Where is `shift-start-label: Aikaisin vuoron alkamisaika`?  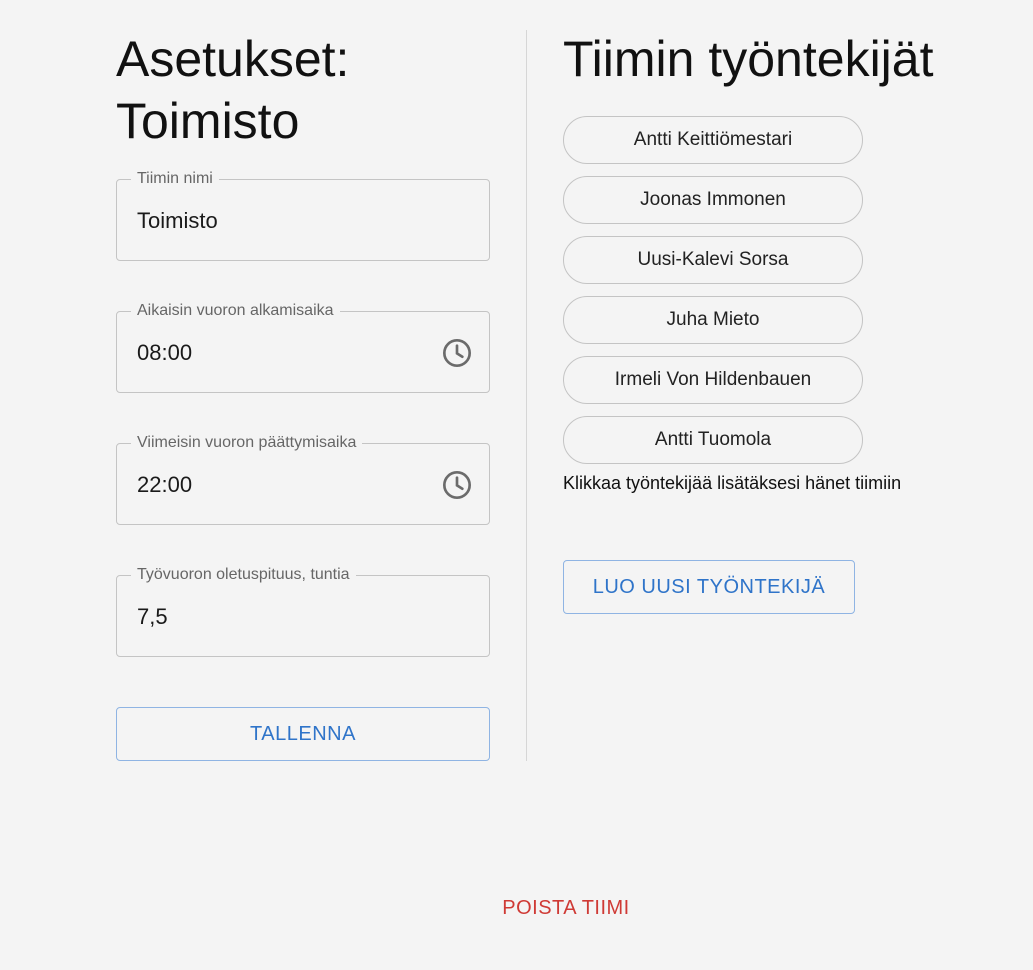
shift-start-label: Aikaisin vuoron alkamisaika is located at coordinates (235, 311).